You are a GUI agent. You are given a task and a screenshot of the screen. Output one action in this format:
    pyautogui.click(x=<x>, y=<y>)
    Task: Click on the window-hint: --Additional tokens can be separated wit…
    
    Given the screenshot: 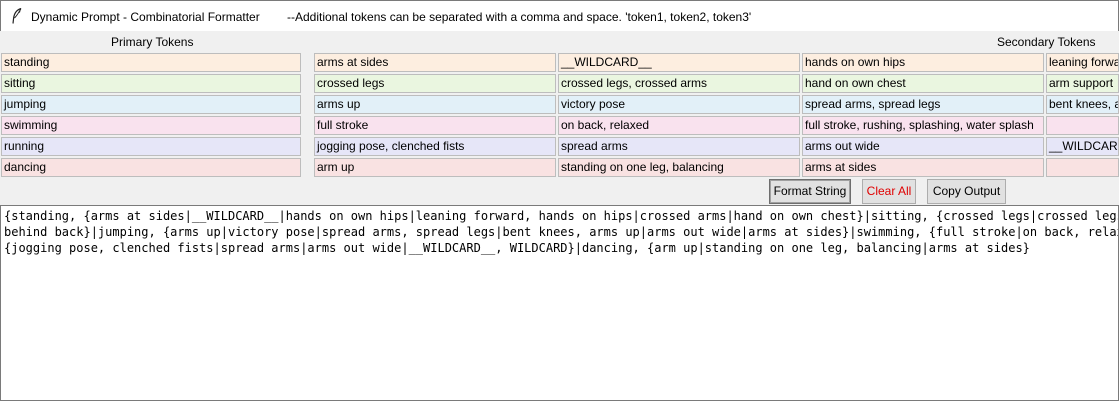 What is the action you would take?
    pyautogui.click(x=519, y=17)
    